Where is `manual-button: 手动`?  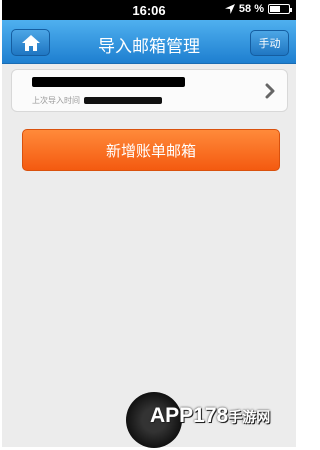
manual-button: 手动 is located at coordinates (269, 43).